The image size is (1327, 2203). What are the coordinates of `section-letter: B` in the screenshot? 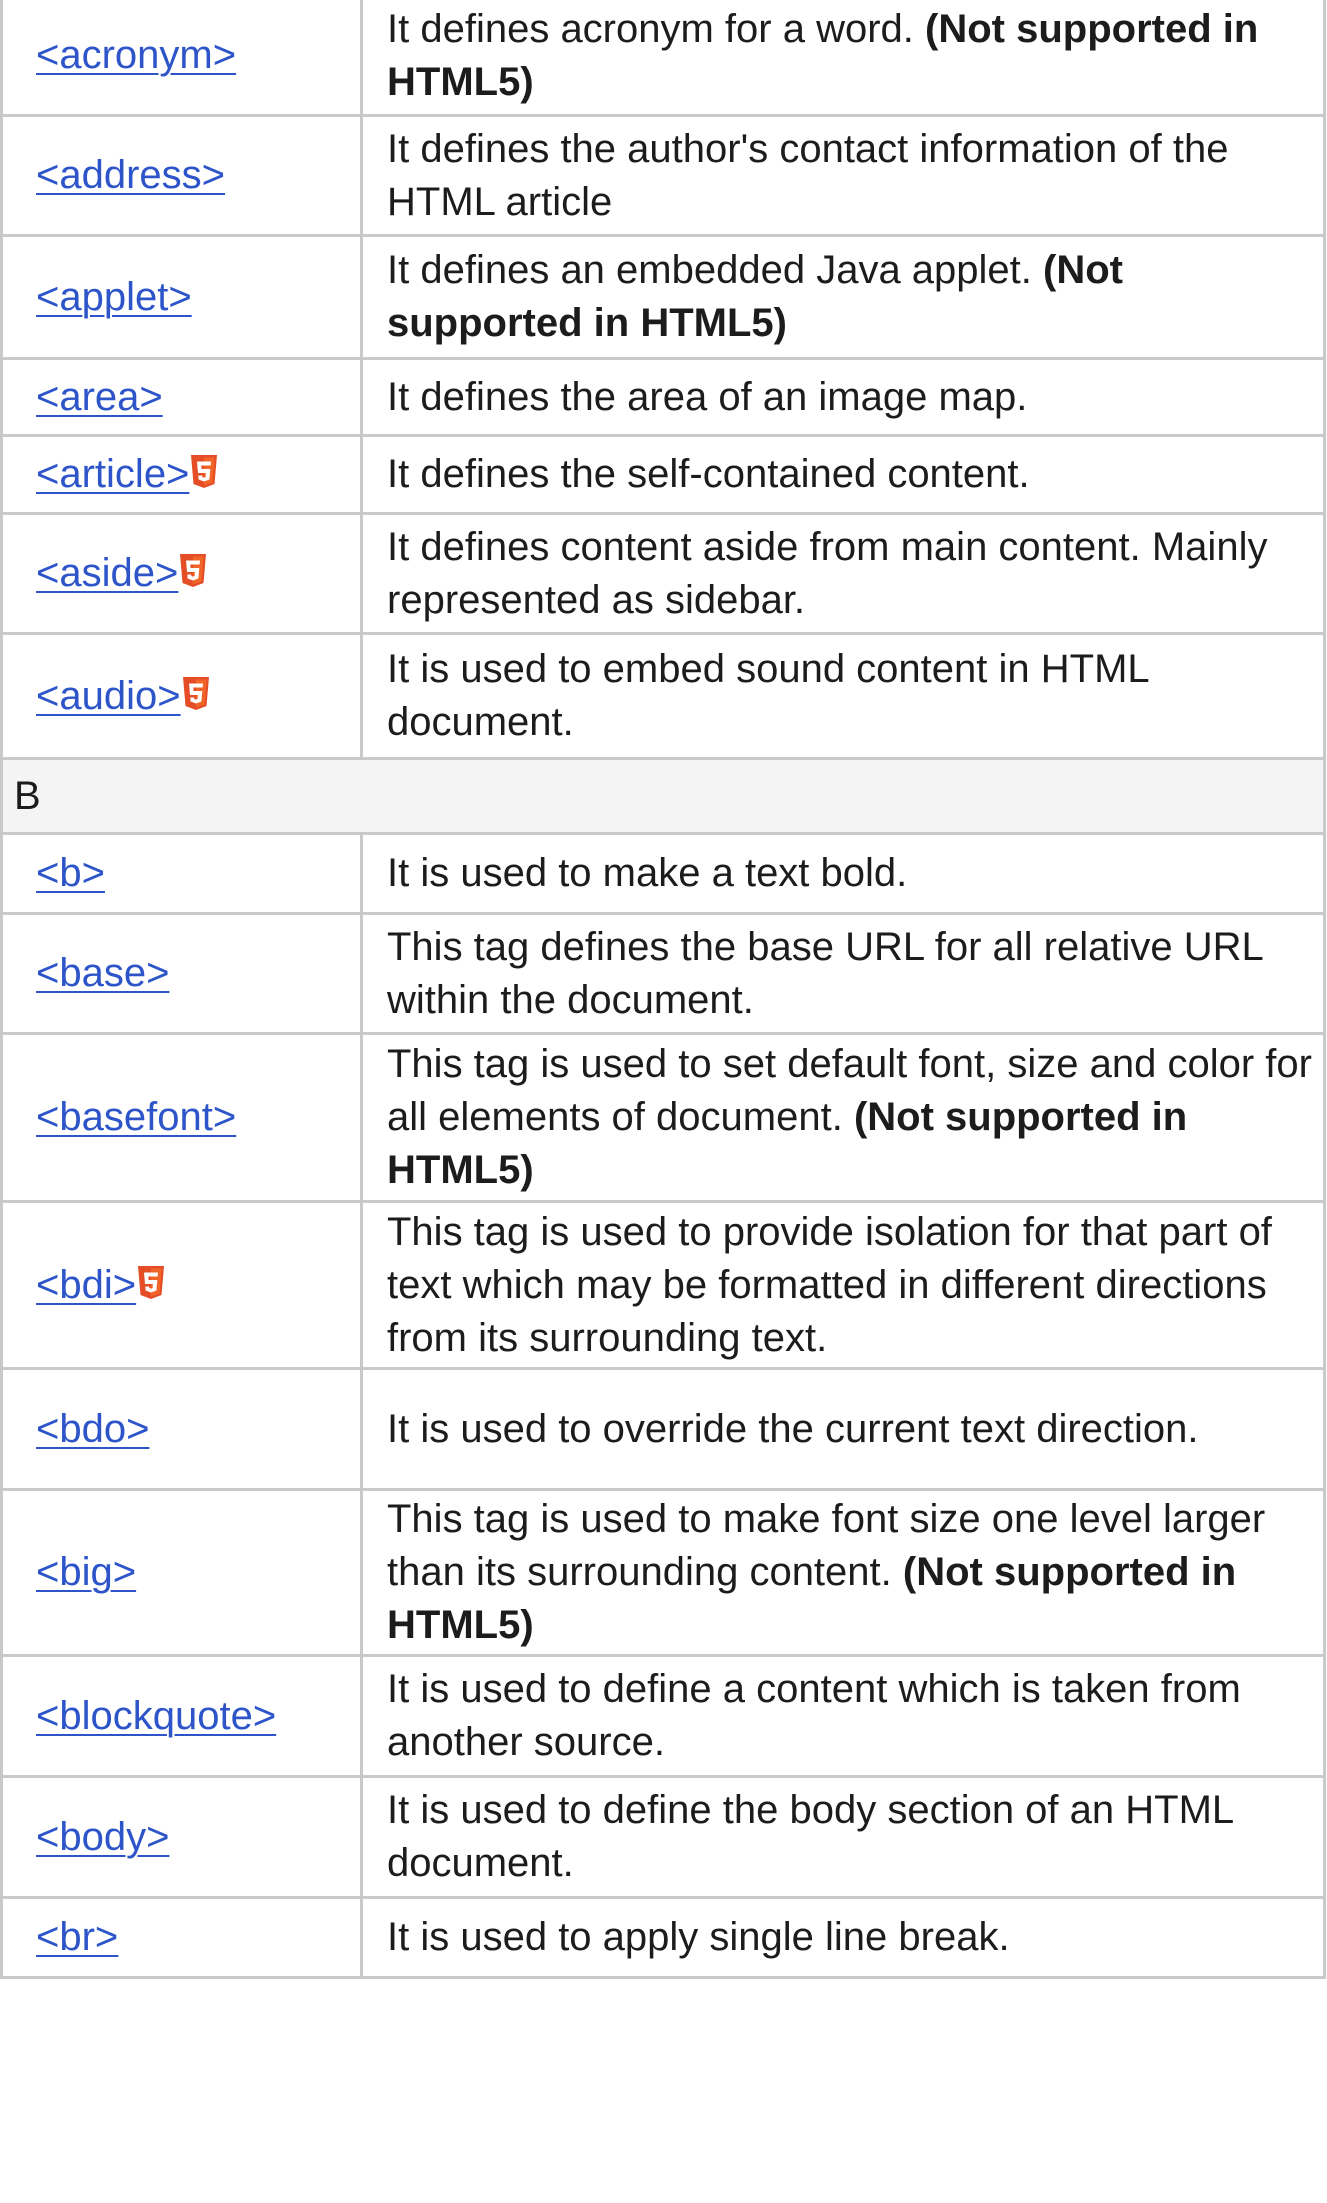 It's located at (663, 796).